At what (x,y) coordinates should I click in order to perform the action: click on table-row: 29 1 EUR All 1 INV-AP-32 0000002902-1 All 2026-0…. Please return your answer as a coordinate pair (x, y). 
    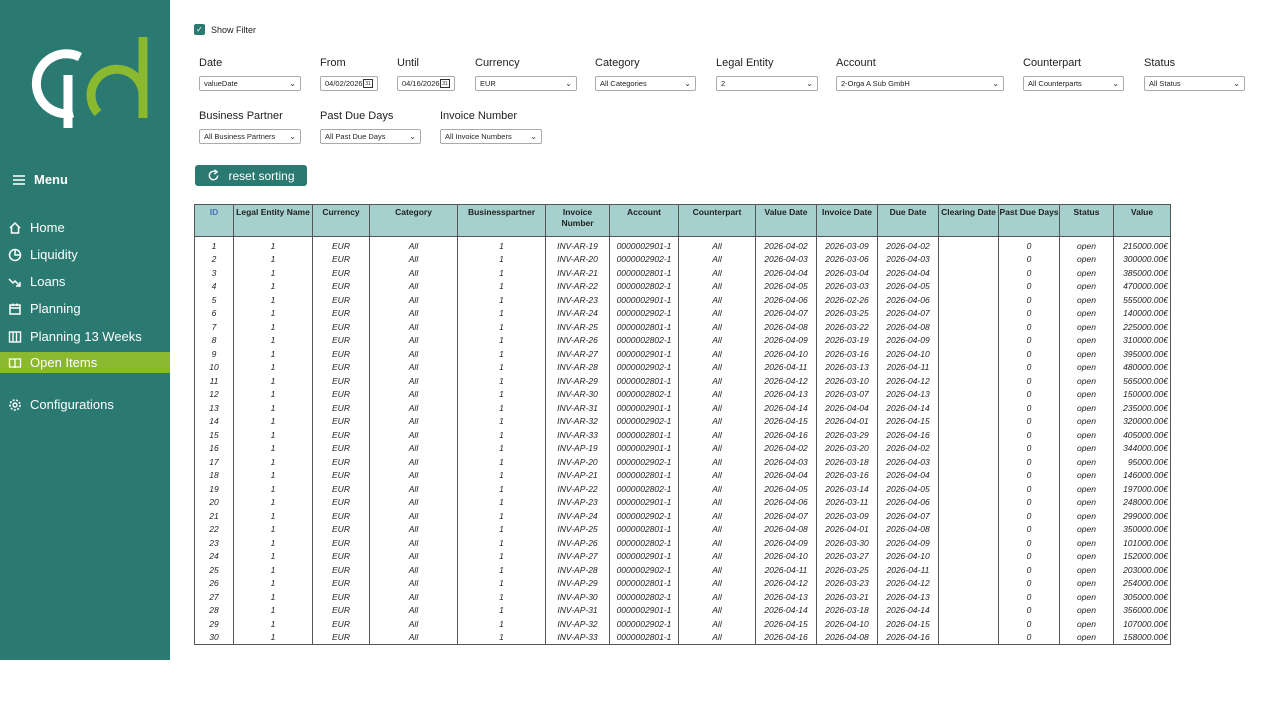
    Looking at the image, I should click on (682, 624).